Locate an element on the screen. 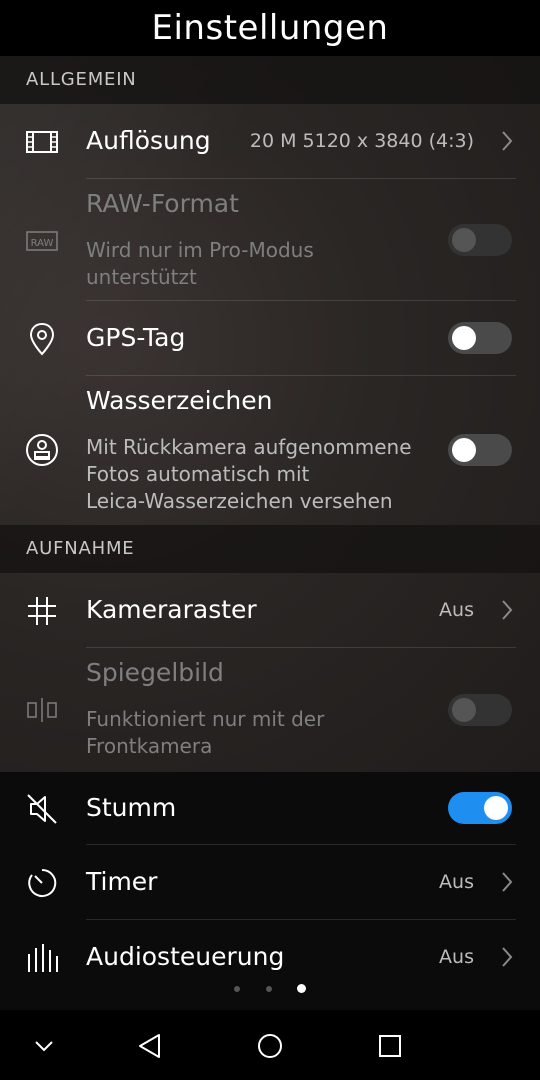 This screenshot has width=540, height=1080. timer-icon is located at coordinates (42, 882).